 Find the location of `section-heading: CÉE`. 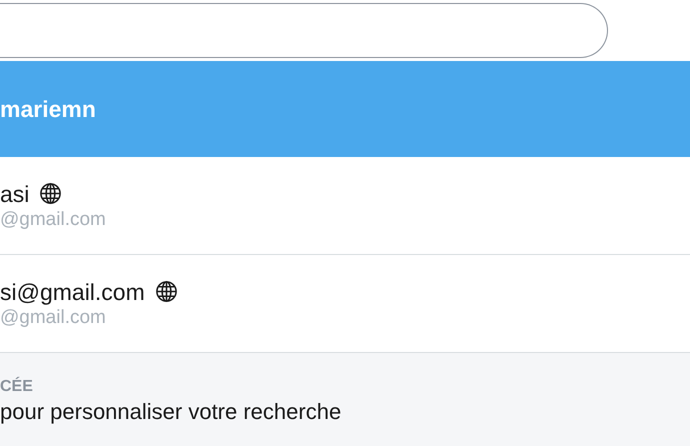

section-heading: CÉE is located at coordinates (17, 387).